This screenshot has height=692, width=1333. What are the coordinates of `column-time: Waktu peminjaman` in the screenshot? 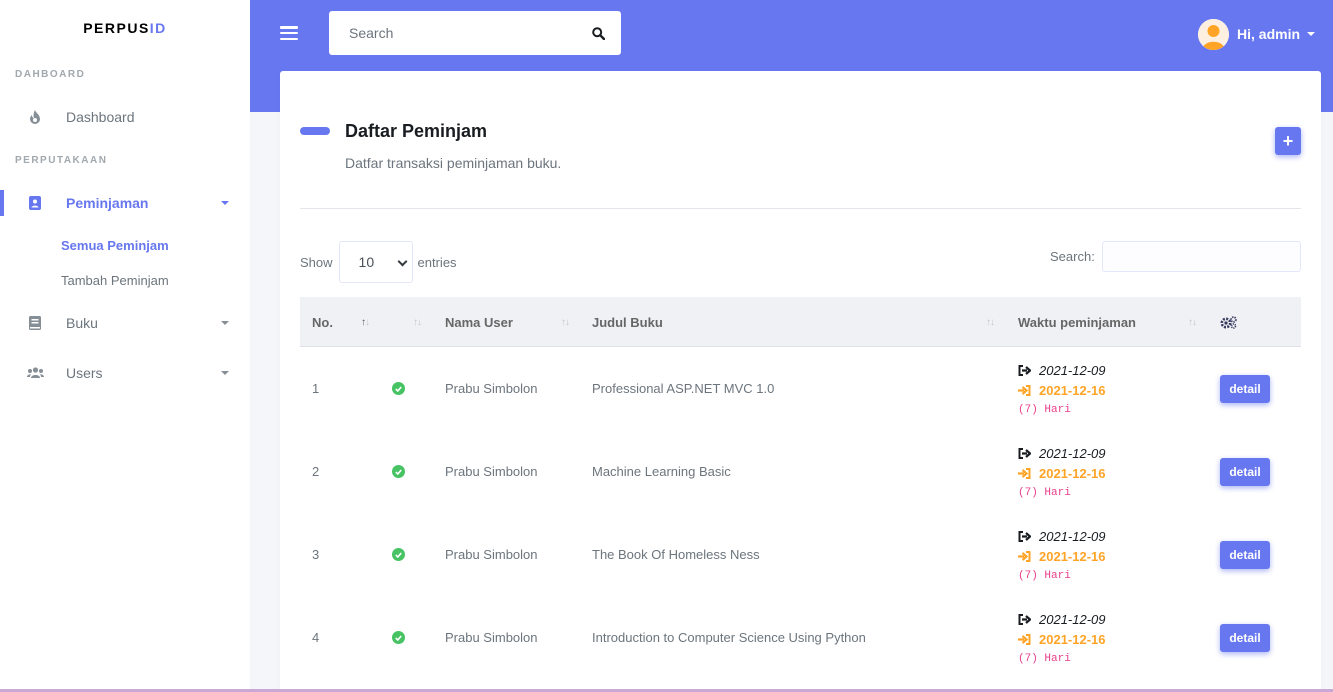 It's located at (1077, 322).